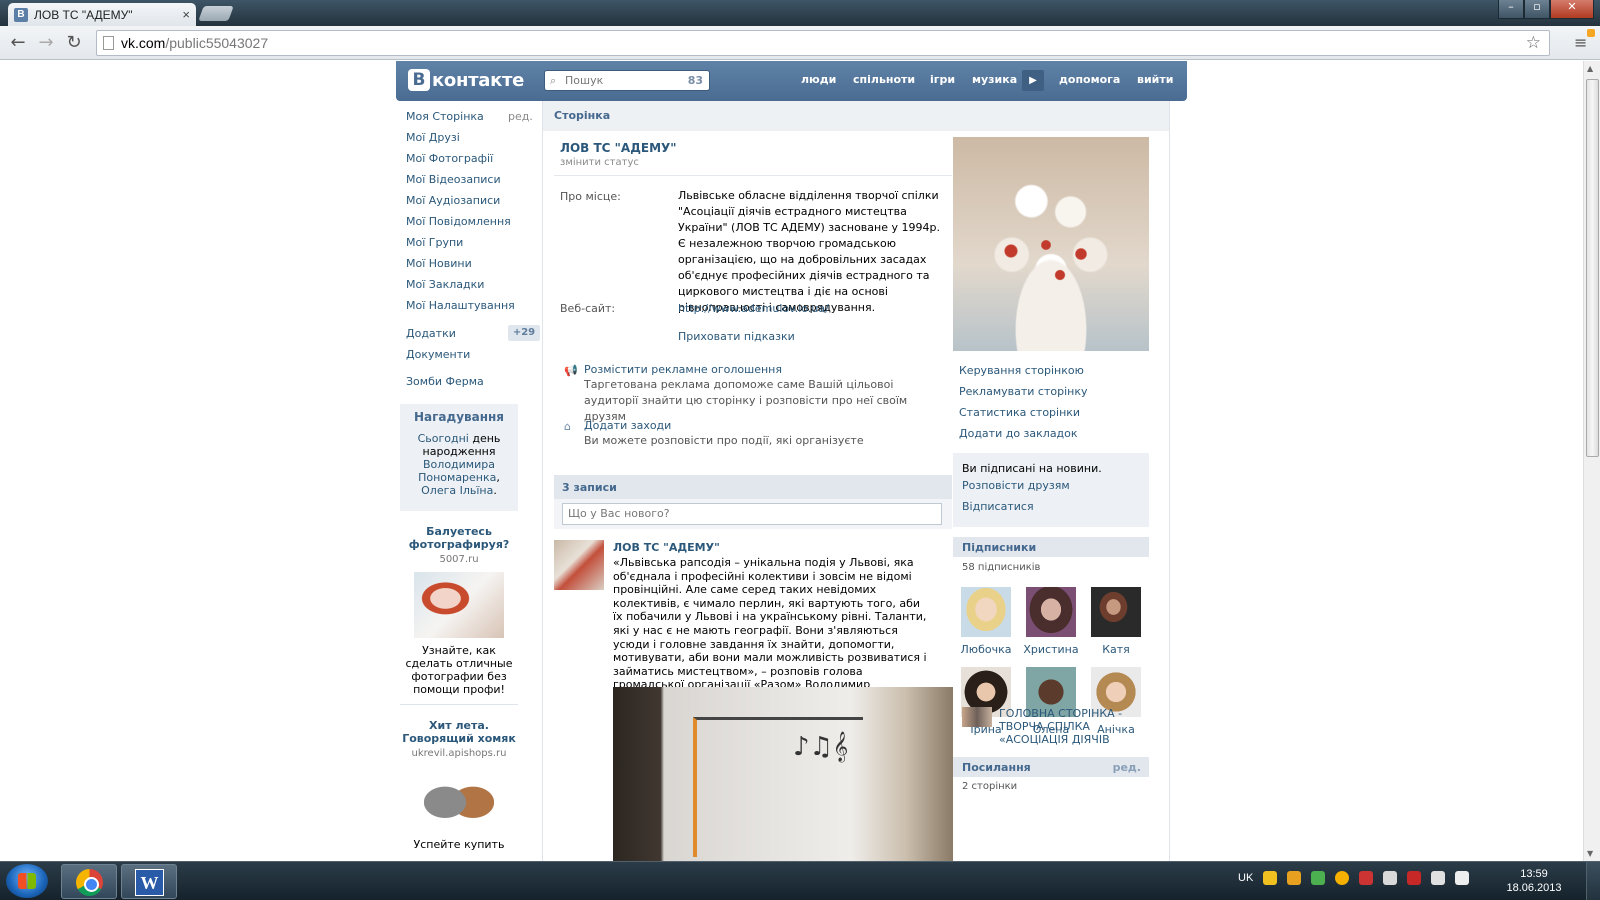 The width and height of the screenshot is (1600, 900). What do you see at coordinates (434, 242) in the screenshot?
I see `sidebar-item-groups: Мої Групи` at bounding box center [434, 242].